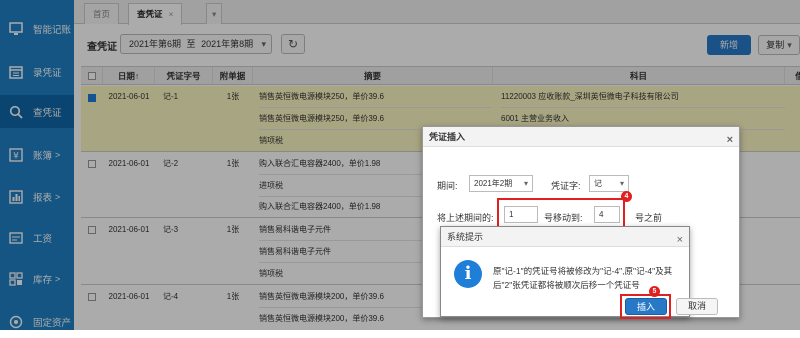 This screenshot has width=800, height=338. Describe the element at coordinates (493, 183) in the screenshot. I see `period-value: 2021年2期` at that location.